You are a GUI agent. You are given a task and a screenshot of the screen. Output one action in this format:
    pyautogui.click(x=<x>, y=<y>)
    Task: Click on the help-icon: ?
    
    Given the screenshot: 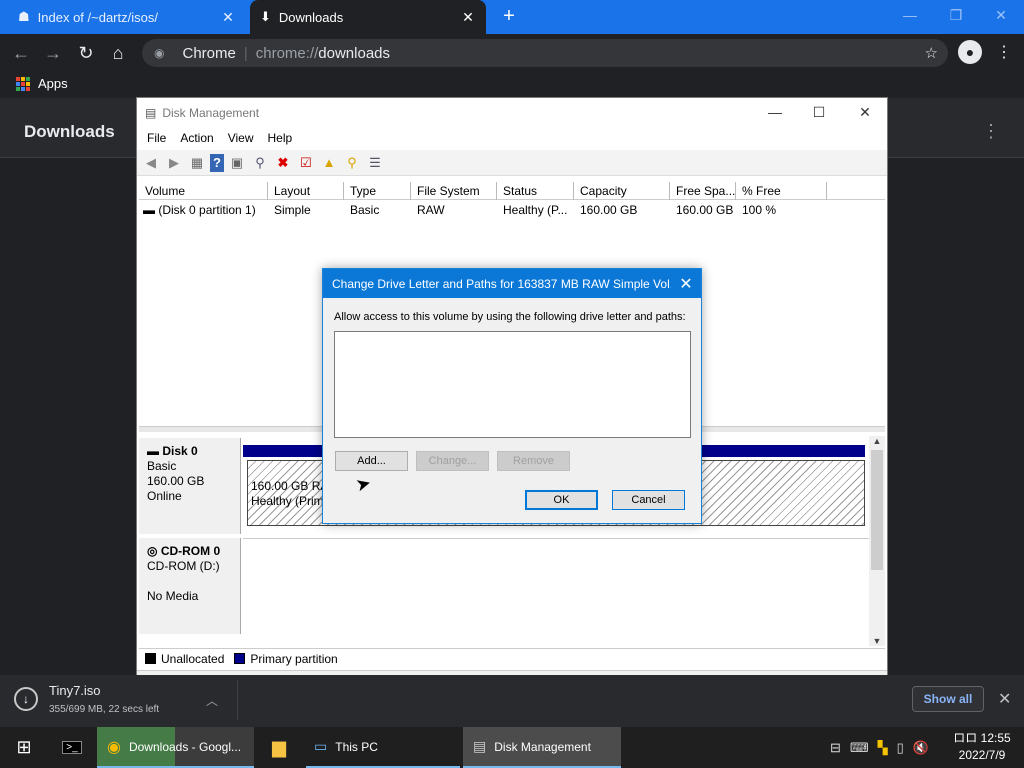 What is the action you would take?
    pyautogui.click(x=217, y=162)
    